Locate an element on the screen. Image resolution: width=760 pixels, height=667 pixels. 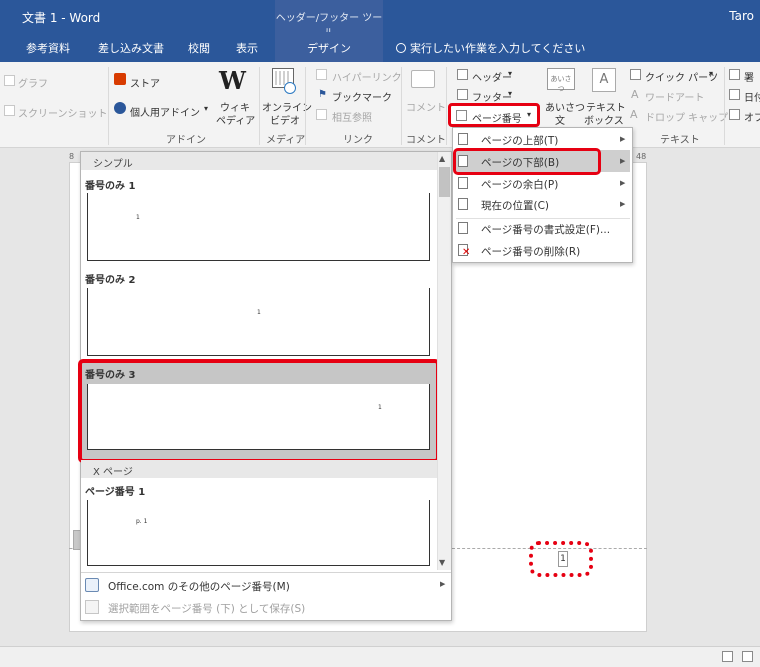
page-top-icon is located at coordinates (463, 139).